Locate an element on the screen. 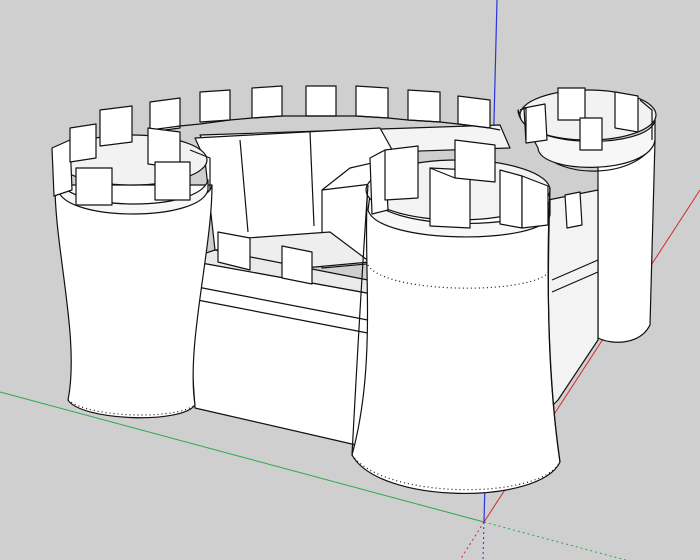 This screenshot has height=560, width=700. green-axis-dotted is located at coordinates (555, 540).